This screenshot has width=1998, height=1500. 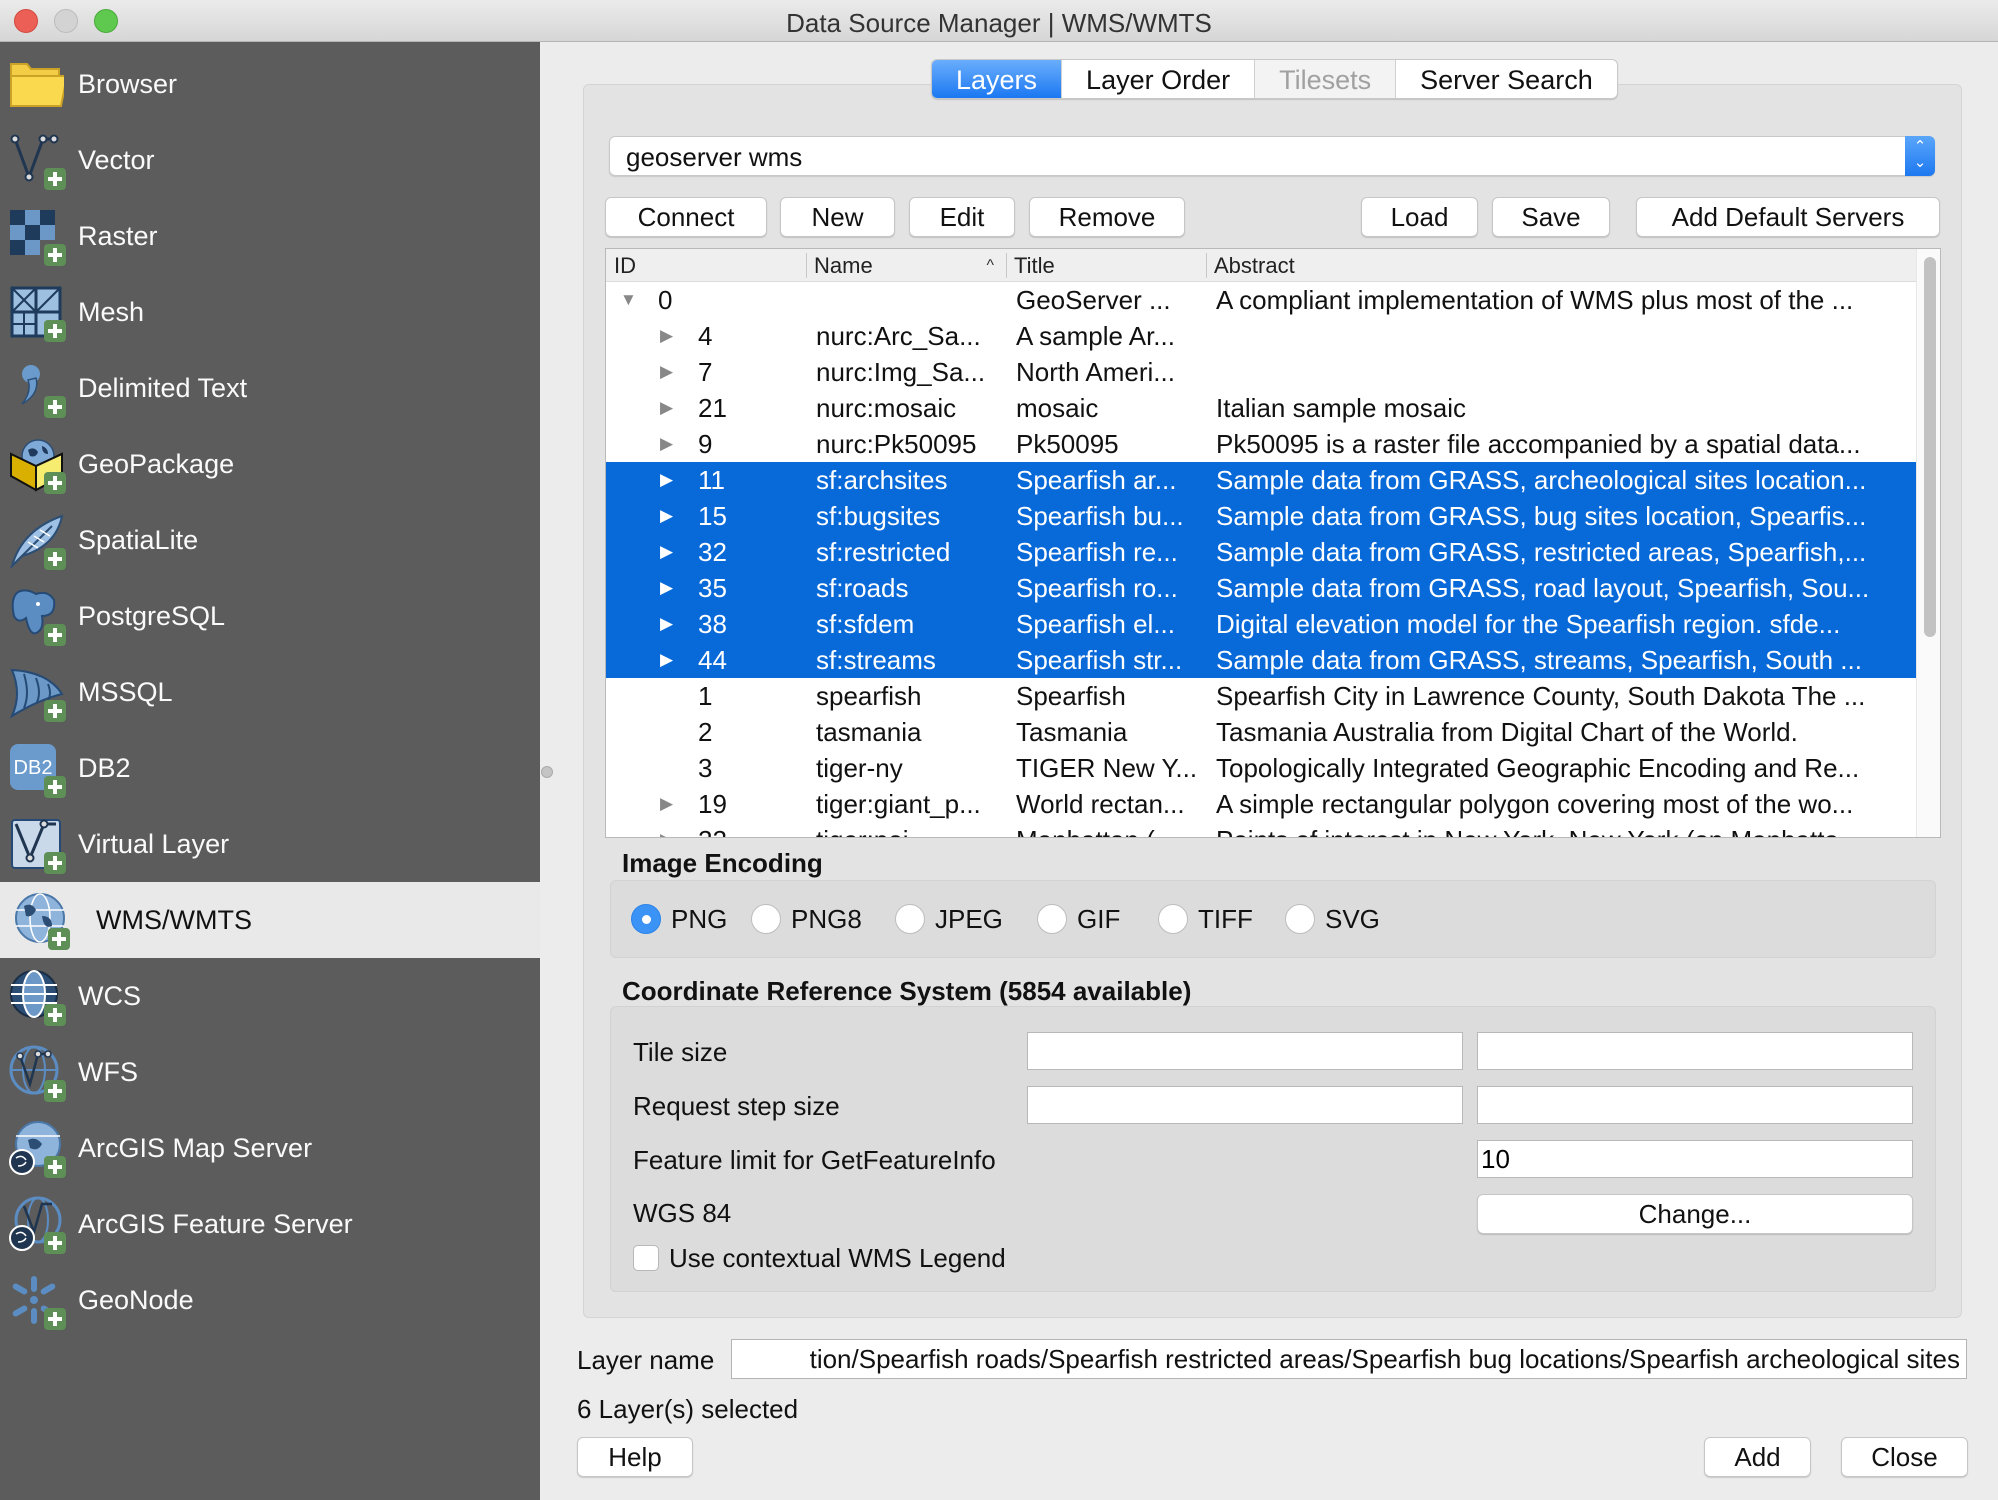 What do you see at coordinates (1272, 156) in the screenshot?
I see `connection-select: geoserver wms ⌃ ⌄` at bounding box center [1272, 156].